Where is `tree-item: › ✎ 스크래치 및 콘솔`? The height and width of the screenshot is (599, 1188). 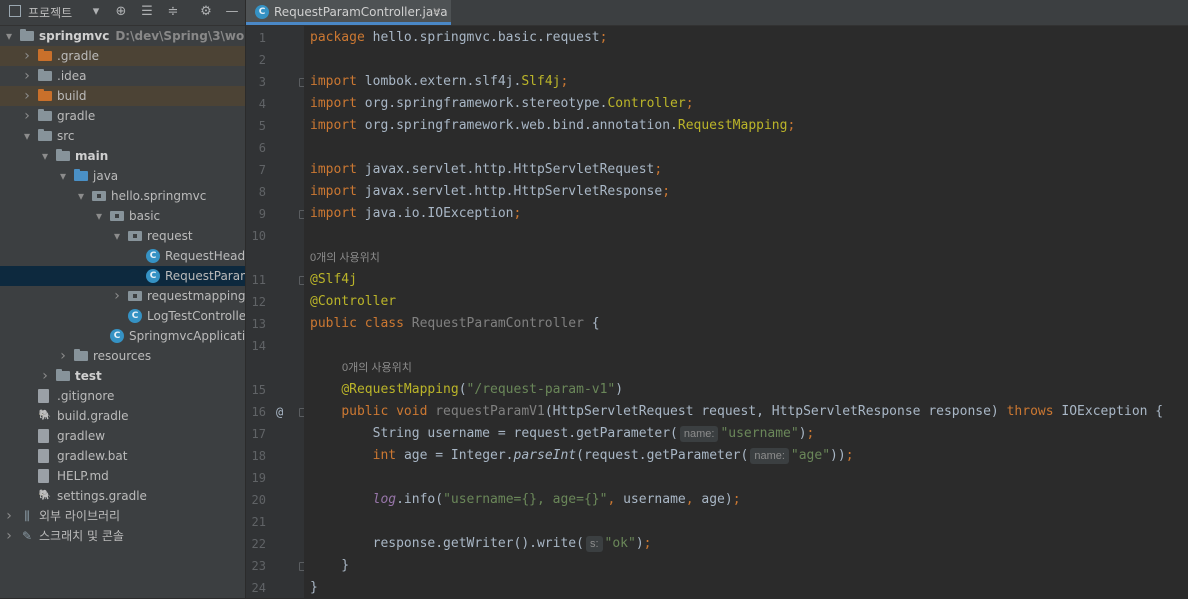
tree-item: › ✎ 스크래치 및 콘솔 is located at coordinates (122, 536).